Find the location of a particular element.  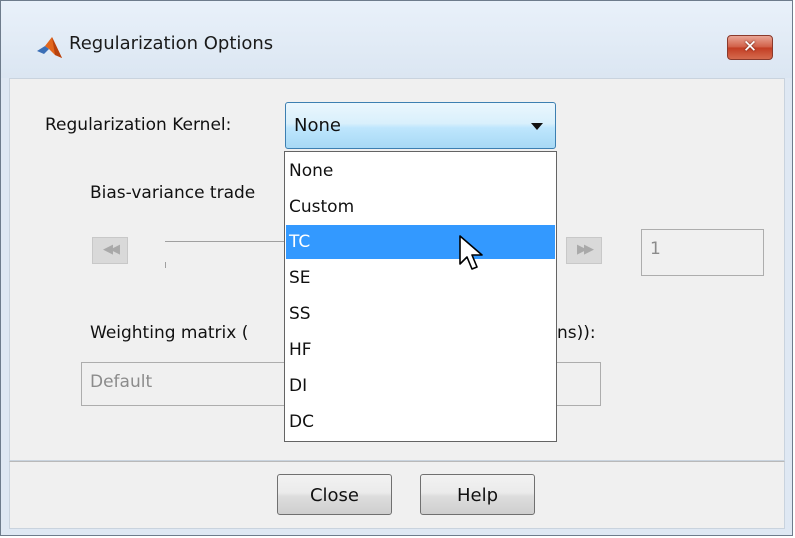

close-button: Close is located at coordinates (334, 494).